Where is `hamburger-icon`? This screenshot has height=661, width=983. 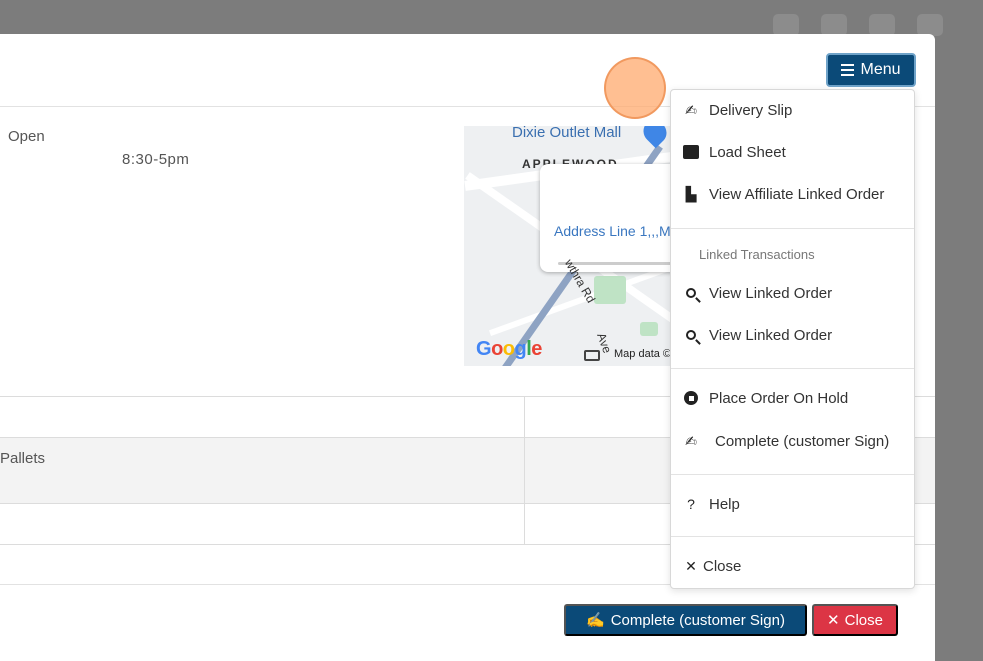 hamburger-icon is located at coordinates (848, 70).